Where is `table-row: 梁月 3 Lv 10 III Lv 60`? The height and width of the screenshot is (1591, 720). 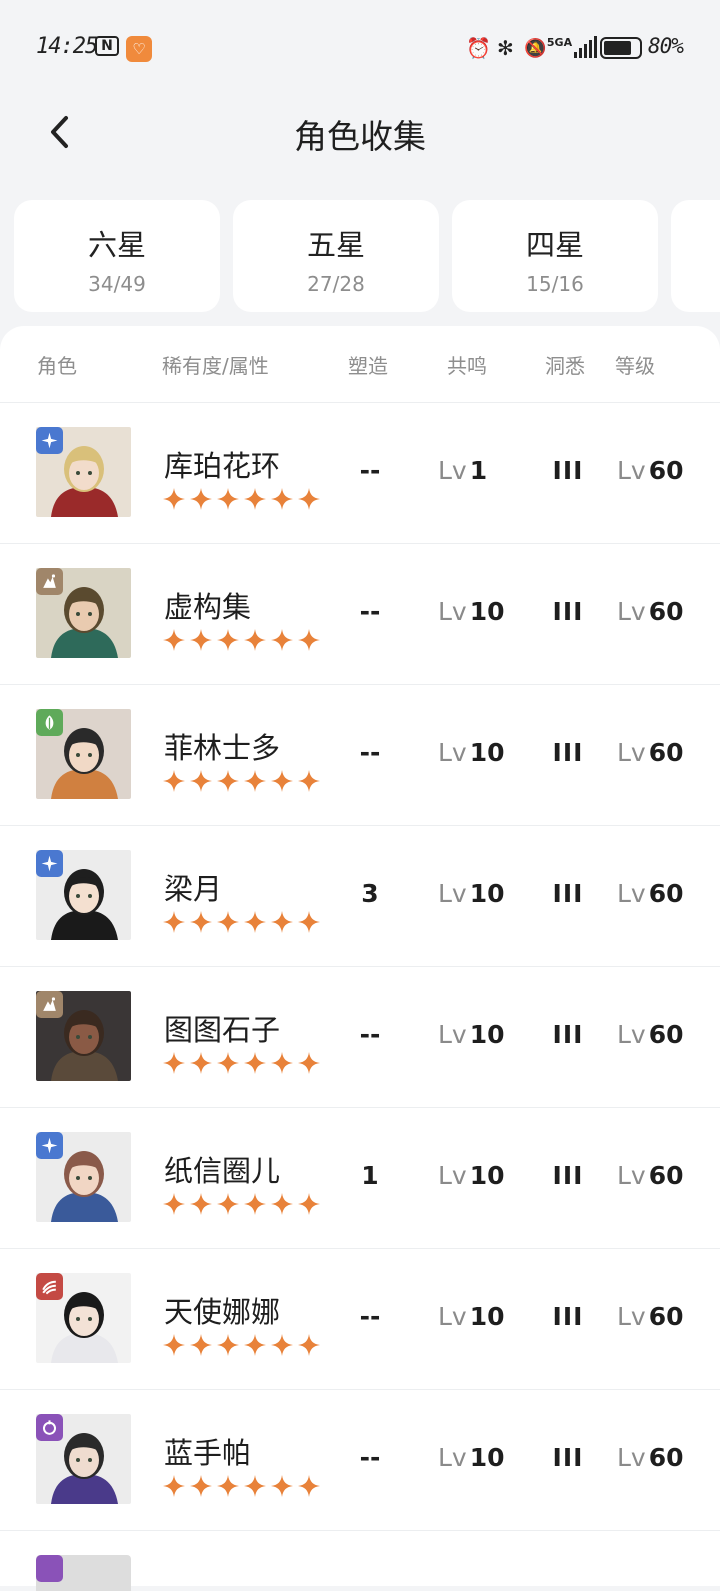 table-row: 梁月 3 Lv 10 III Lv 60 is located at coordinates (360, 896).